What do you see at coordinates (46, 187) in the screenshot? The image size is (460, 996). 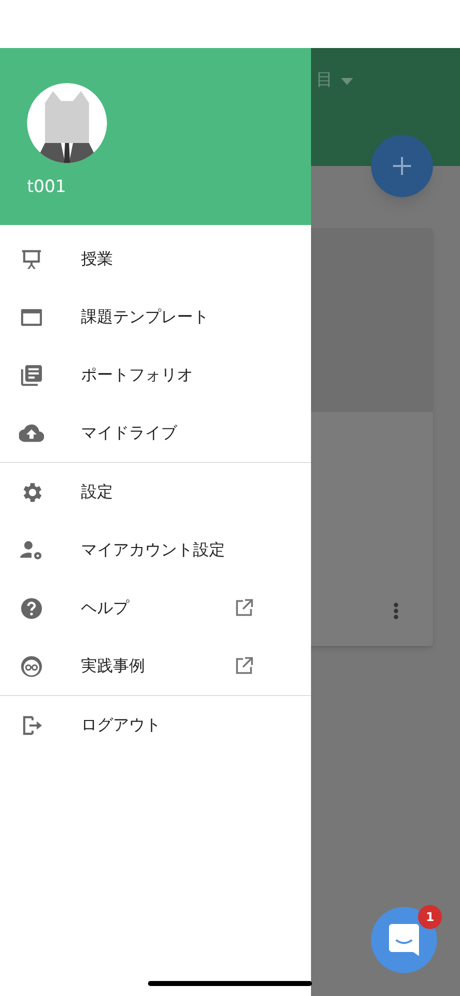 I see `user-name: t001` at bounding box center [46, 187].